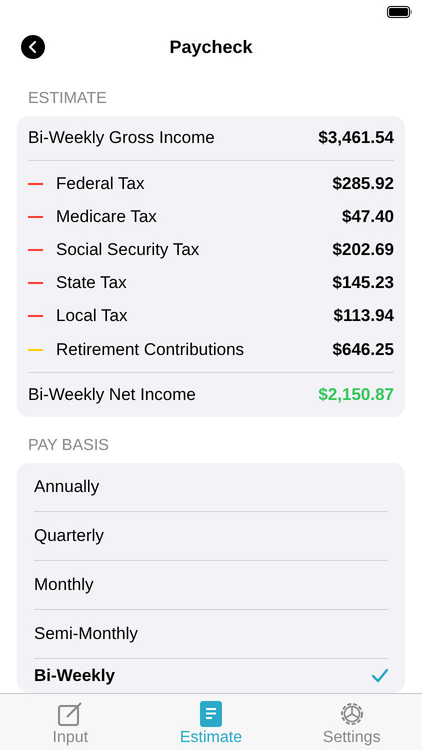 The image size is (422, 750). What do you see at coordinates (400, 12) in the screenshot?
I see `battery-icon` at bounding box center [400, 12].